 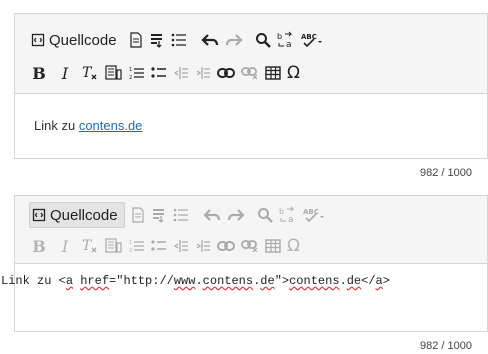 I want to click on svg-text: a, so click(x=289, y=44).